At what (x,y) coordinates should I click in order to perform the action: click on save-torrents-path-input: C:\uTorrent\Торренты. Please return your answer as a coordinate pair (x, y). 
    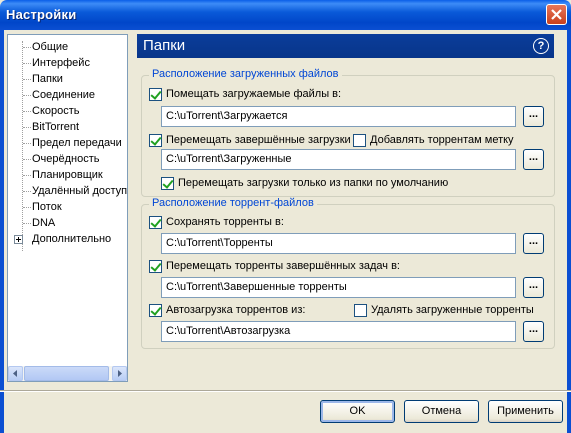
    Looking at the image, I should click on (338, 243).